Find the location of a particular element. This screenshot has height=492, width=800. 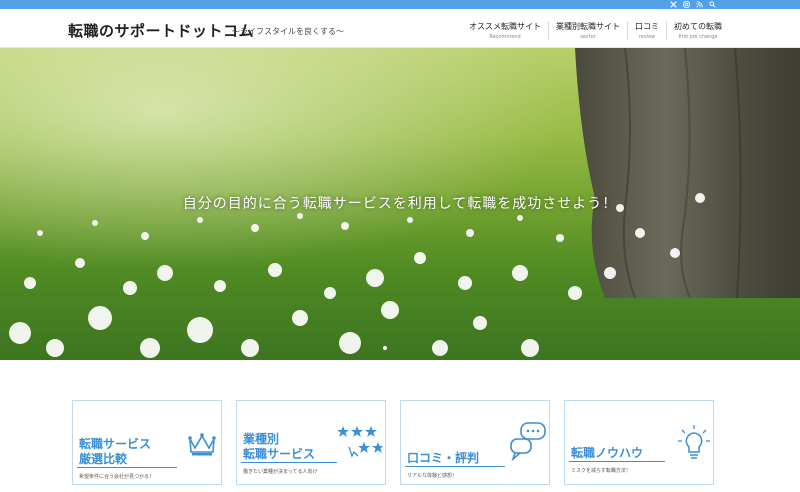

lightbulb-icon is located at coordinates (694, 442).